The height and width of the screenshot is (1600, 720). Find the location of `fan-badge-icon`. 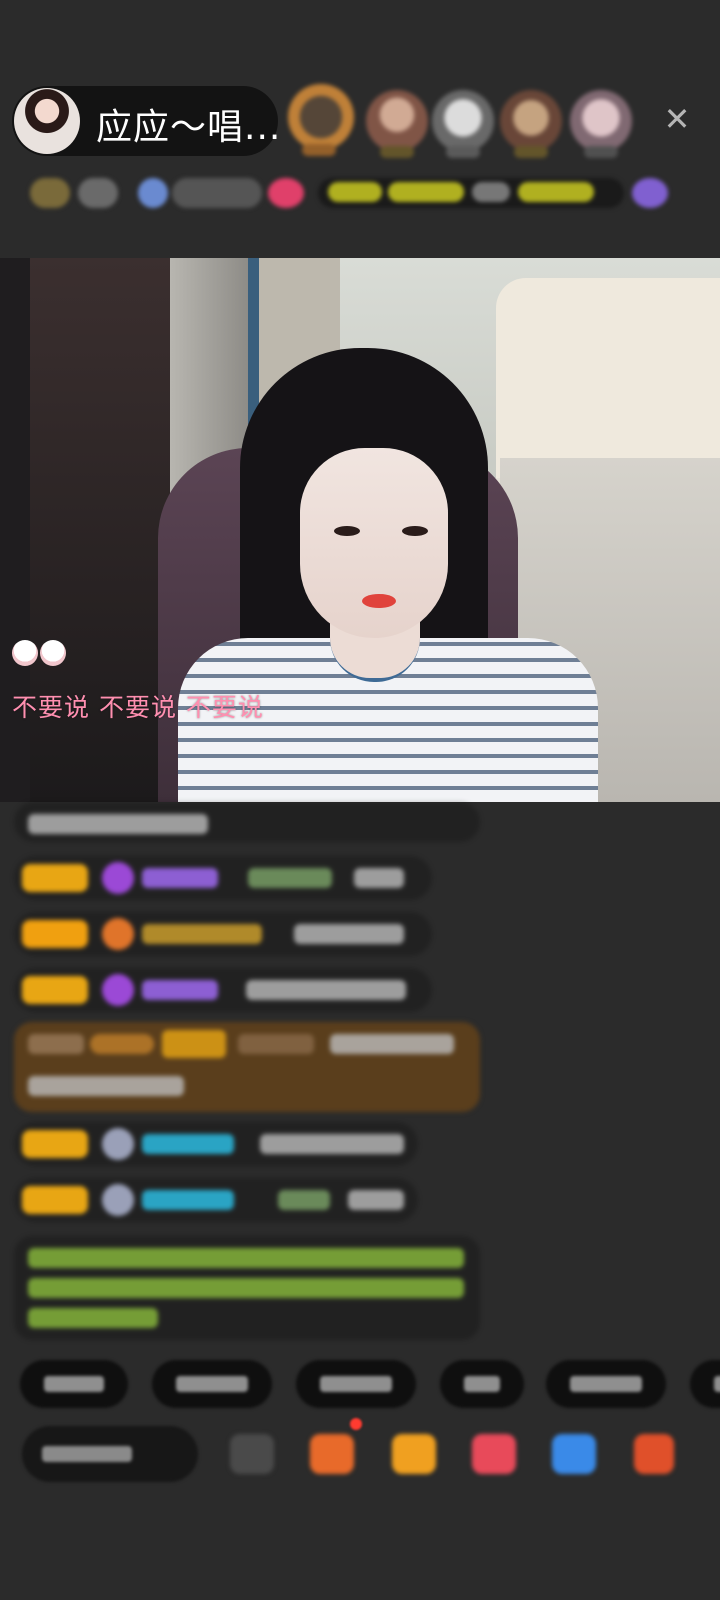

fan-badge-icon is located at coordinates (118, 934).